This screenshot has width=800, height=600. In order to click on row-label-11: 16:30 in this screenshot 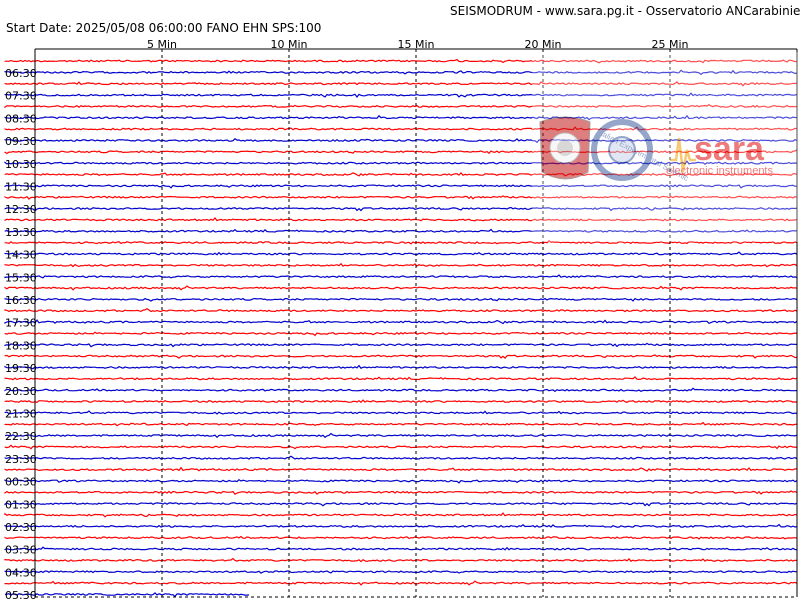, I will do `click(21, 300)`.